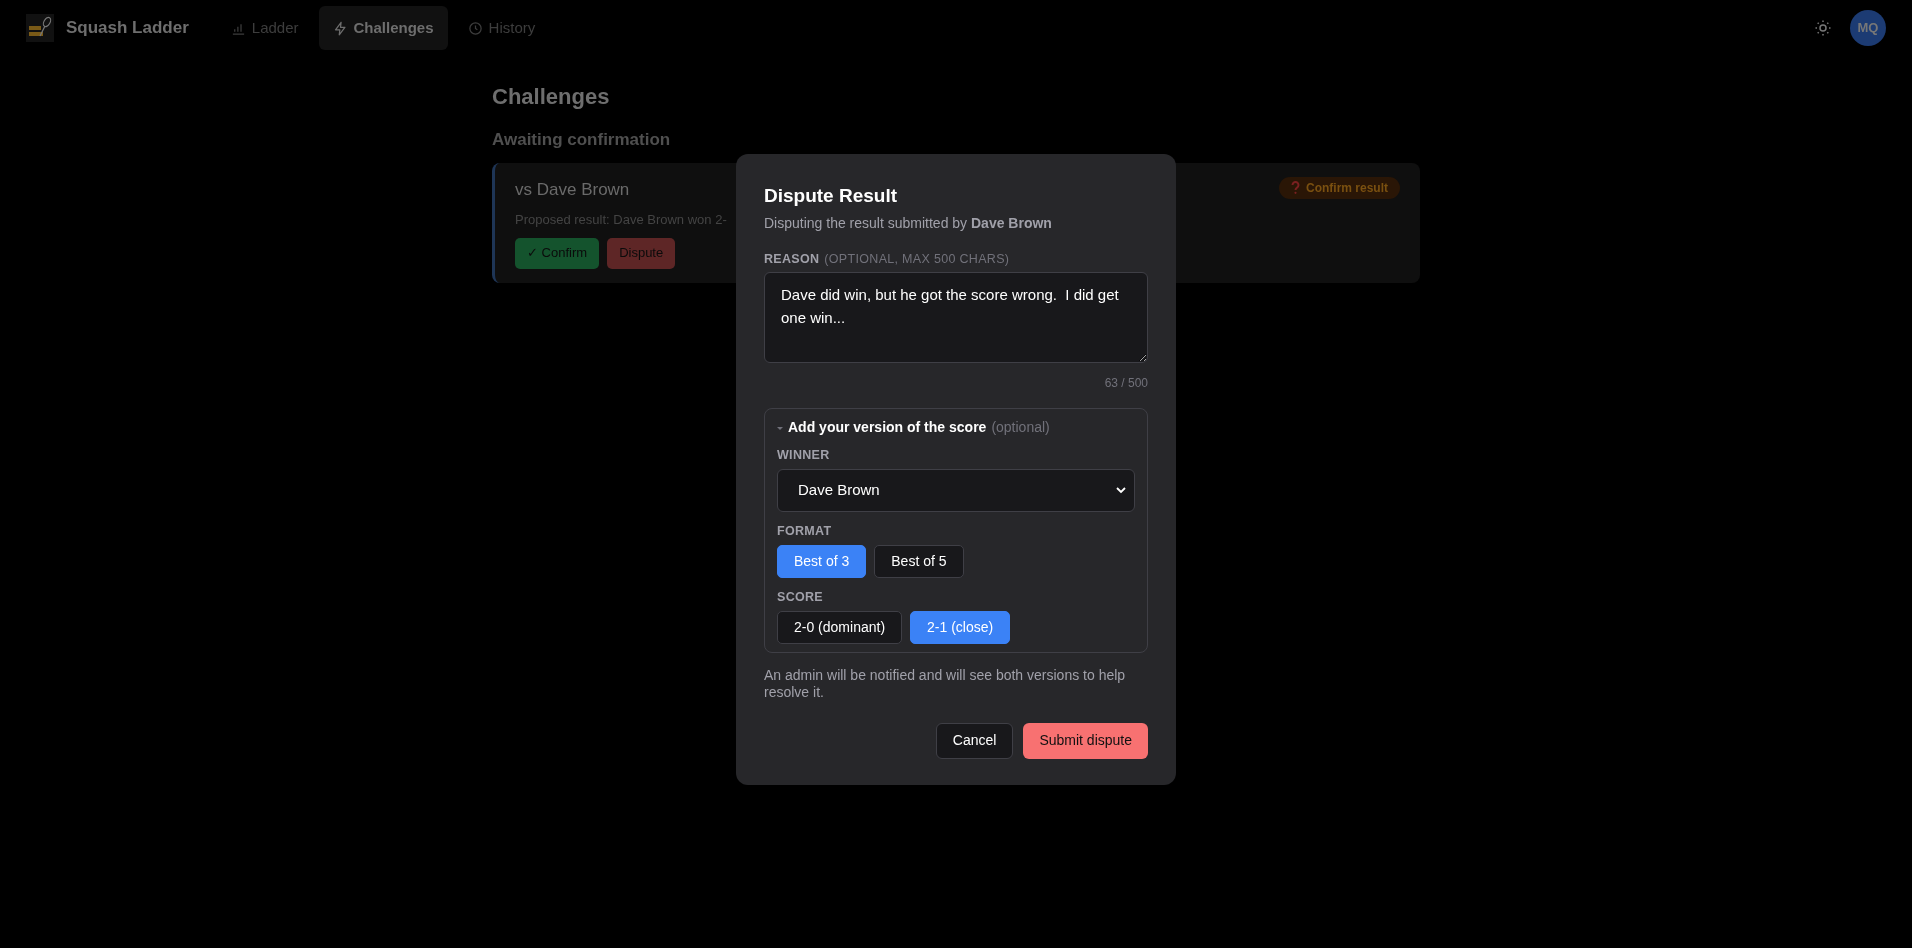  What do you see at coordinates (557, 253) in the screenshot?
I see `confirm-button: ✓ Confirm` at bounding box center [557, 253].